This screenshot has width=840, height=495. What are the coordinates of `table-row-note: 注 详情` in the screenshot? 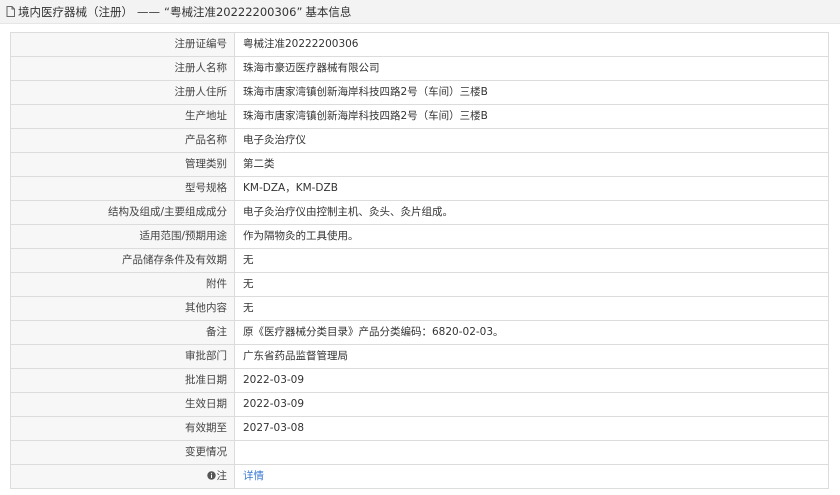 It's located at (419, 476).